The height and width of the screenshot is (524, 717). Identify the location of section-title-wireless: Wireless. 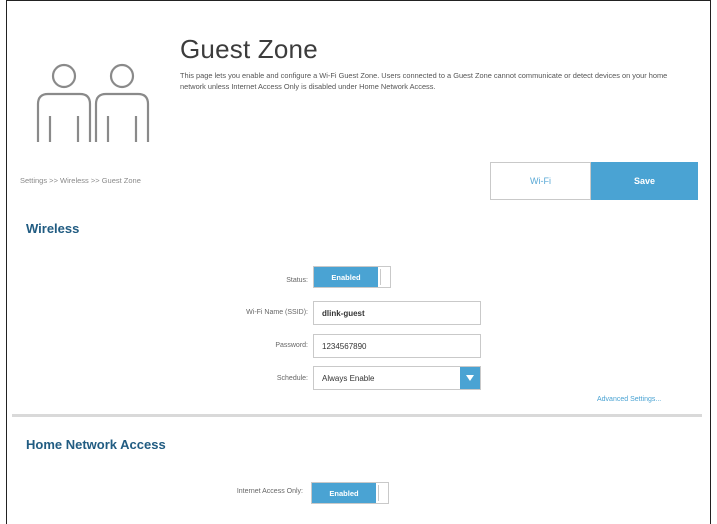
(53, 228).